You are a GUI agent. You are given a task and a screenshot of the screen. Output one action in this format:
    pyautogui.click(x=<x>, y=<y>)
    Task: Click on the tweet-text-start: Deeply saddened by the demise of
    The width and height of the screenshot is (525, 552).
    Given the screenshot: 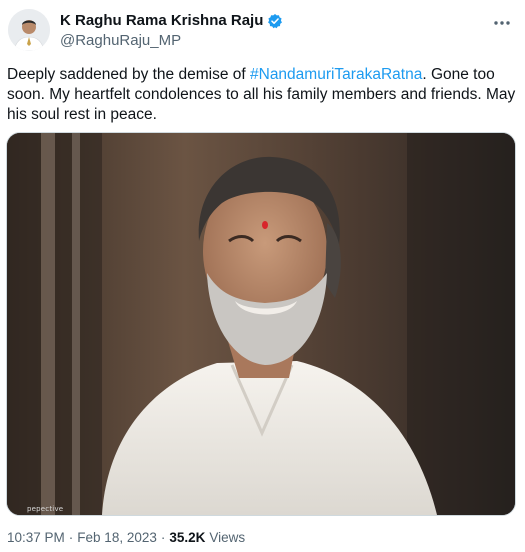 What is the action you would take?
    pyautogui.click(x=128, y=74)
    